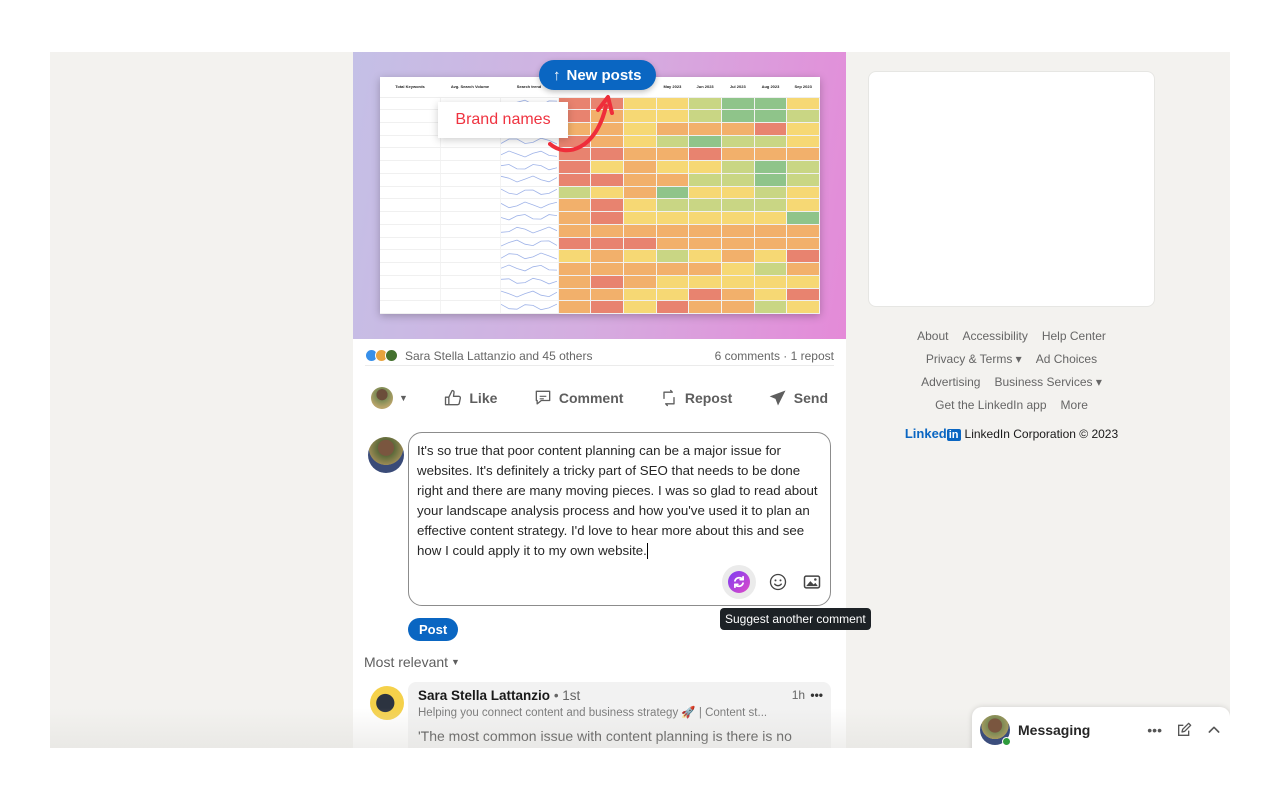 Image resolution: width=1280 pixels, height=800 pixels. What do you see at coordinates (381, 355) in the screenshot?
I see `reaction-icons` at bounding box center [381, 355].